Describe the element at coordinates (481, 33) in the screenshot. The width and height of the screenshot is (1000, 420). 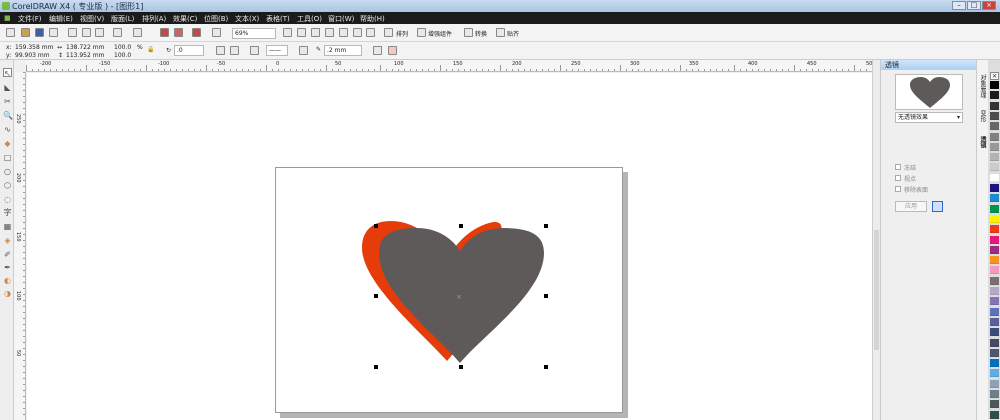
I see `convert-button: 转换` at that location.